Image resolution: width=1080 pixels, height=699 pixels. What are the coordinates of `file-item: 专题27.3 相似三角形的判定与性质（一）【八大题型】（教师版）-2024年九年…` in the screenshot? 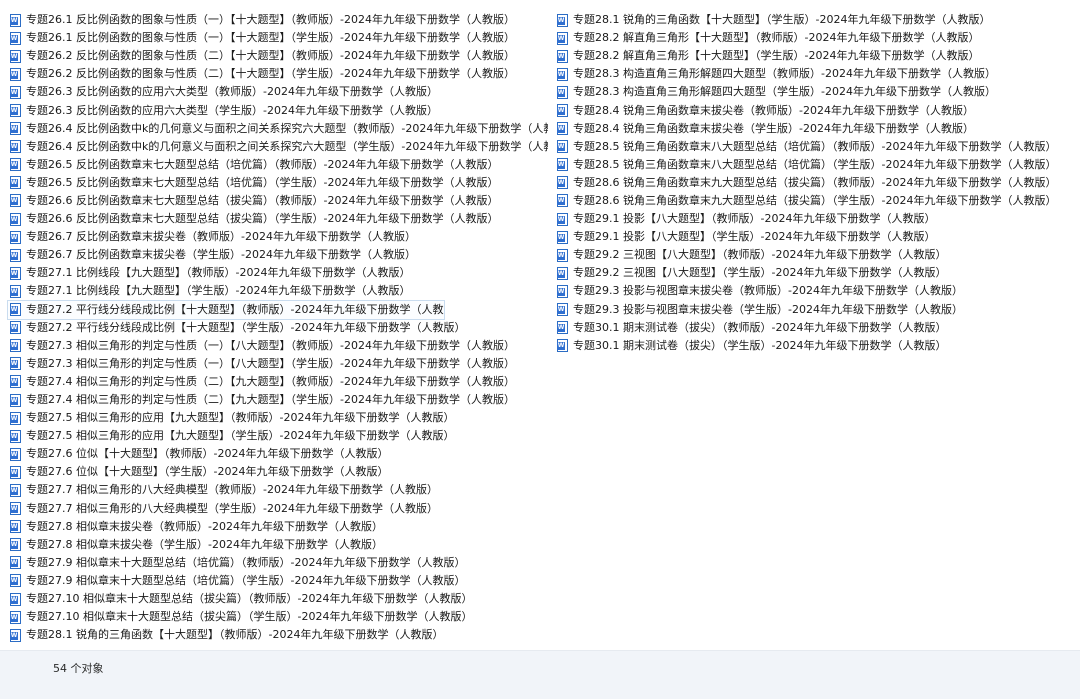 It's located at (278, 346).